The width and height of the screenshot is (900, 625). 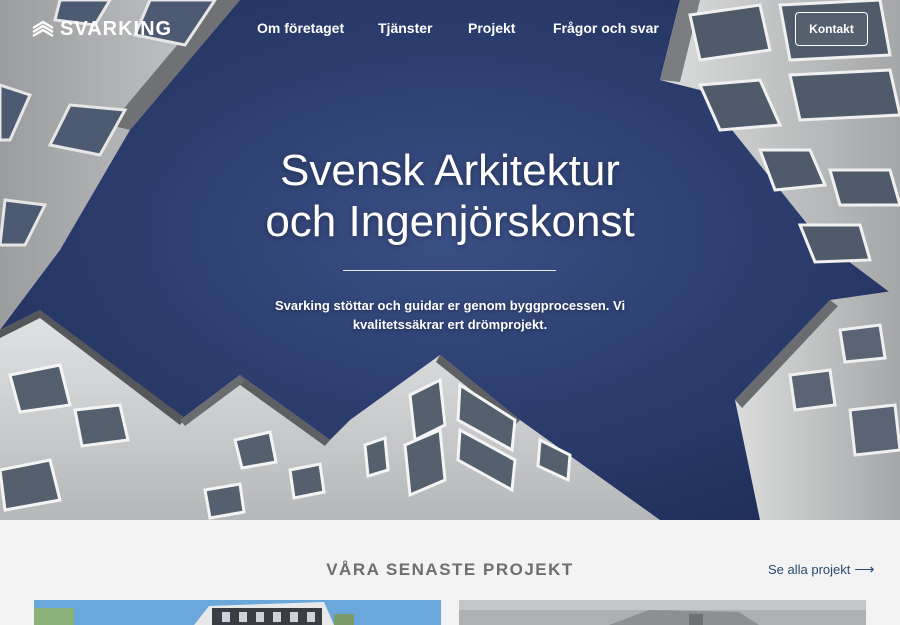 I want to click on hero-divider, so click(x=449, y=270).